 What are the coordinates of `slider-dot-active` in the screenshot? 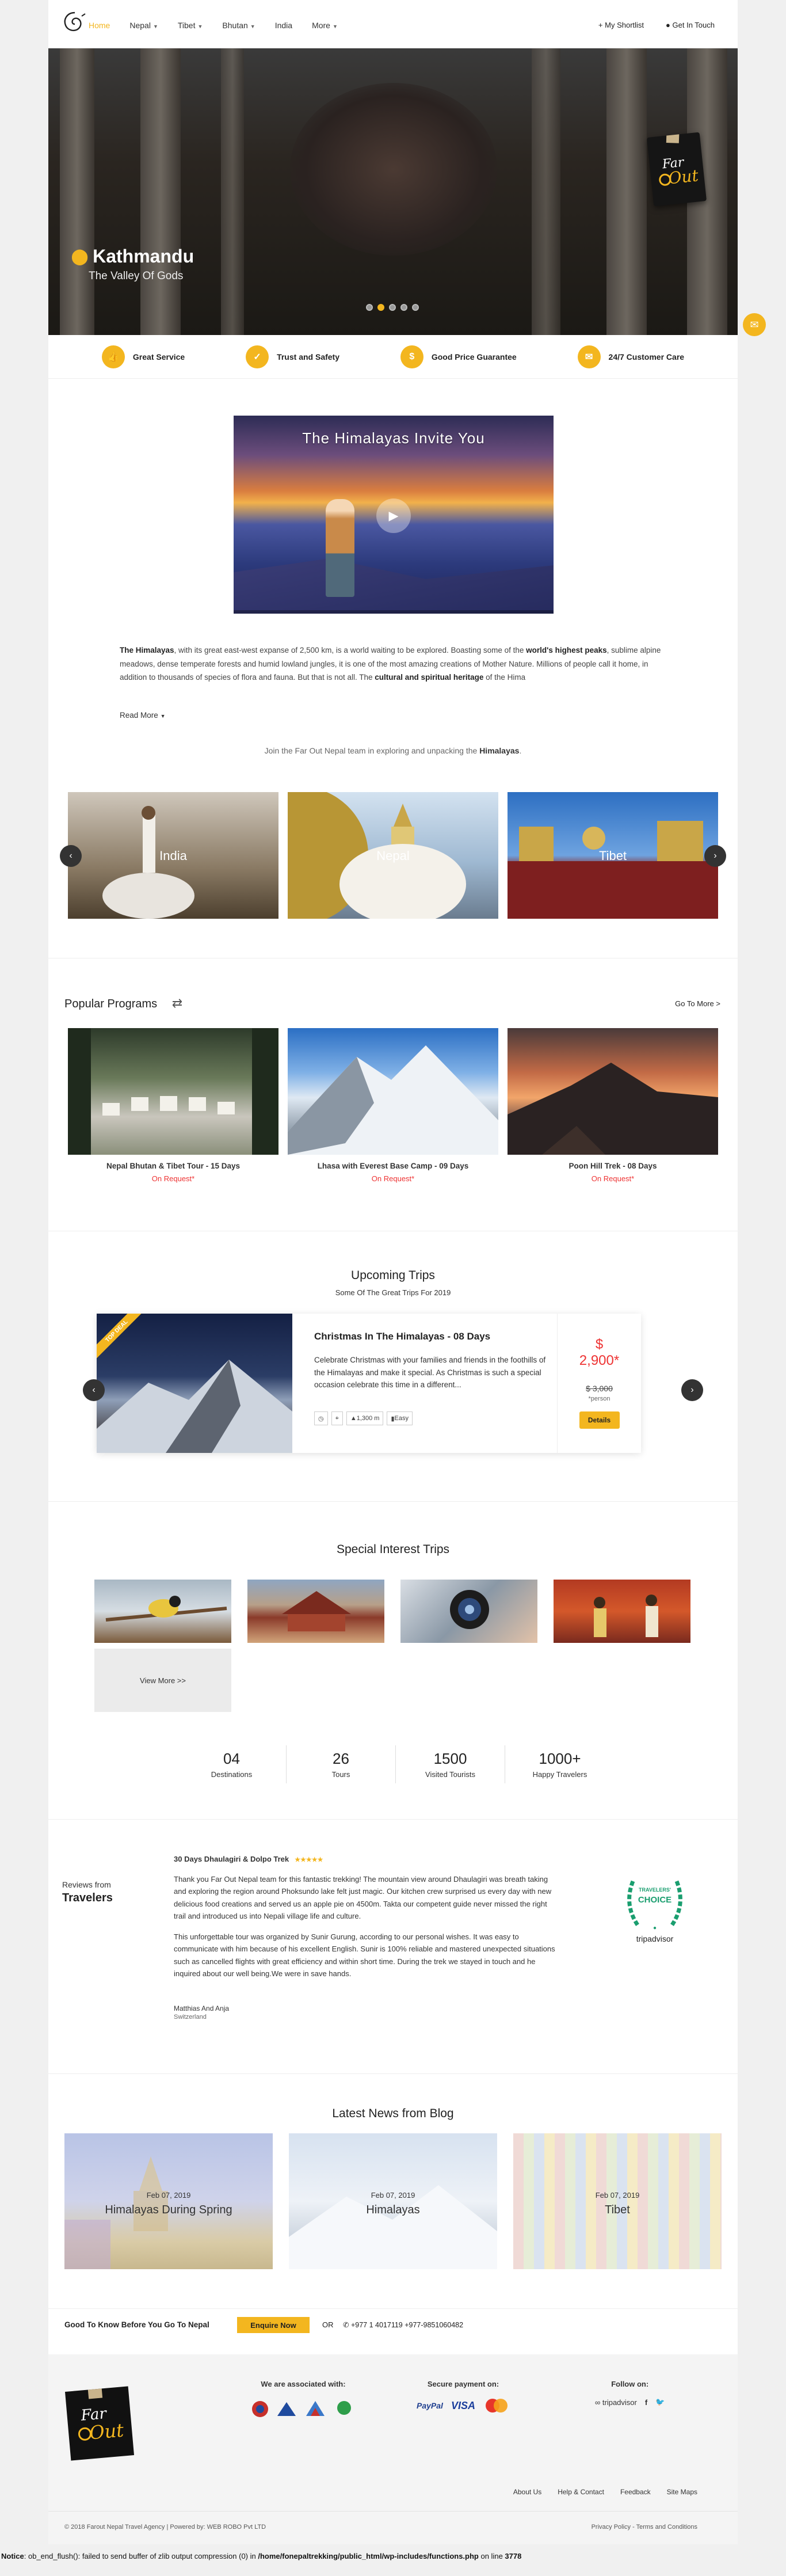 It's located at (380, 307).